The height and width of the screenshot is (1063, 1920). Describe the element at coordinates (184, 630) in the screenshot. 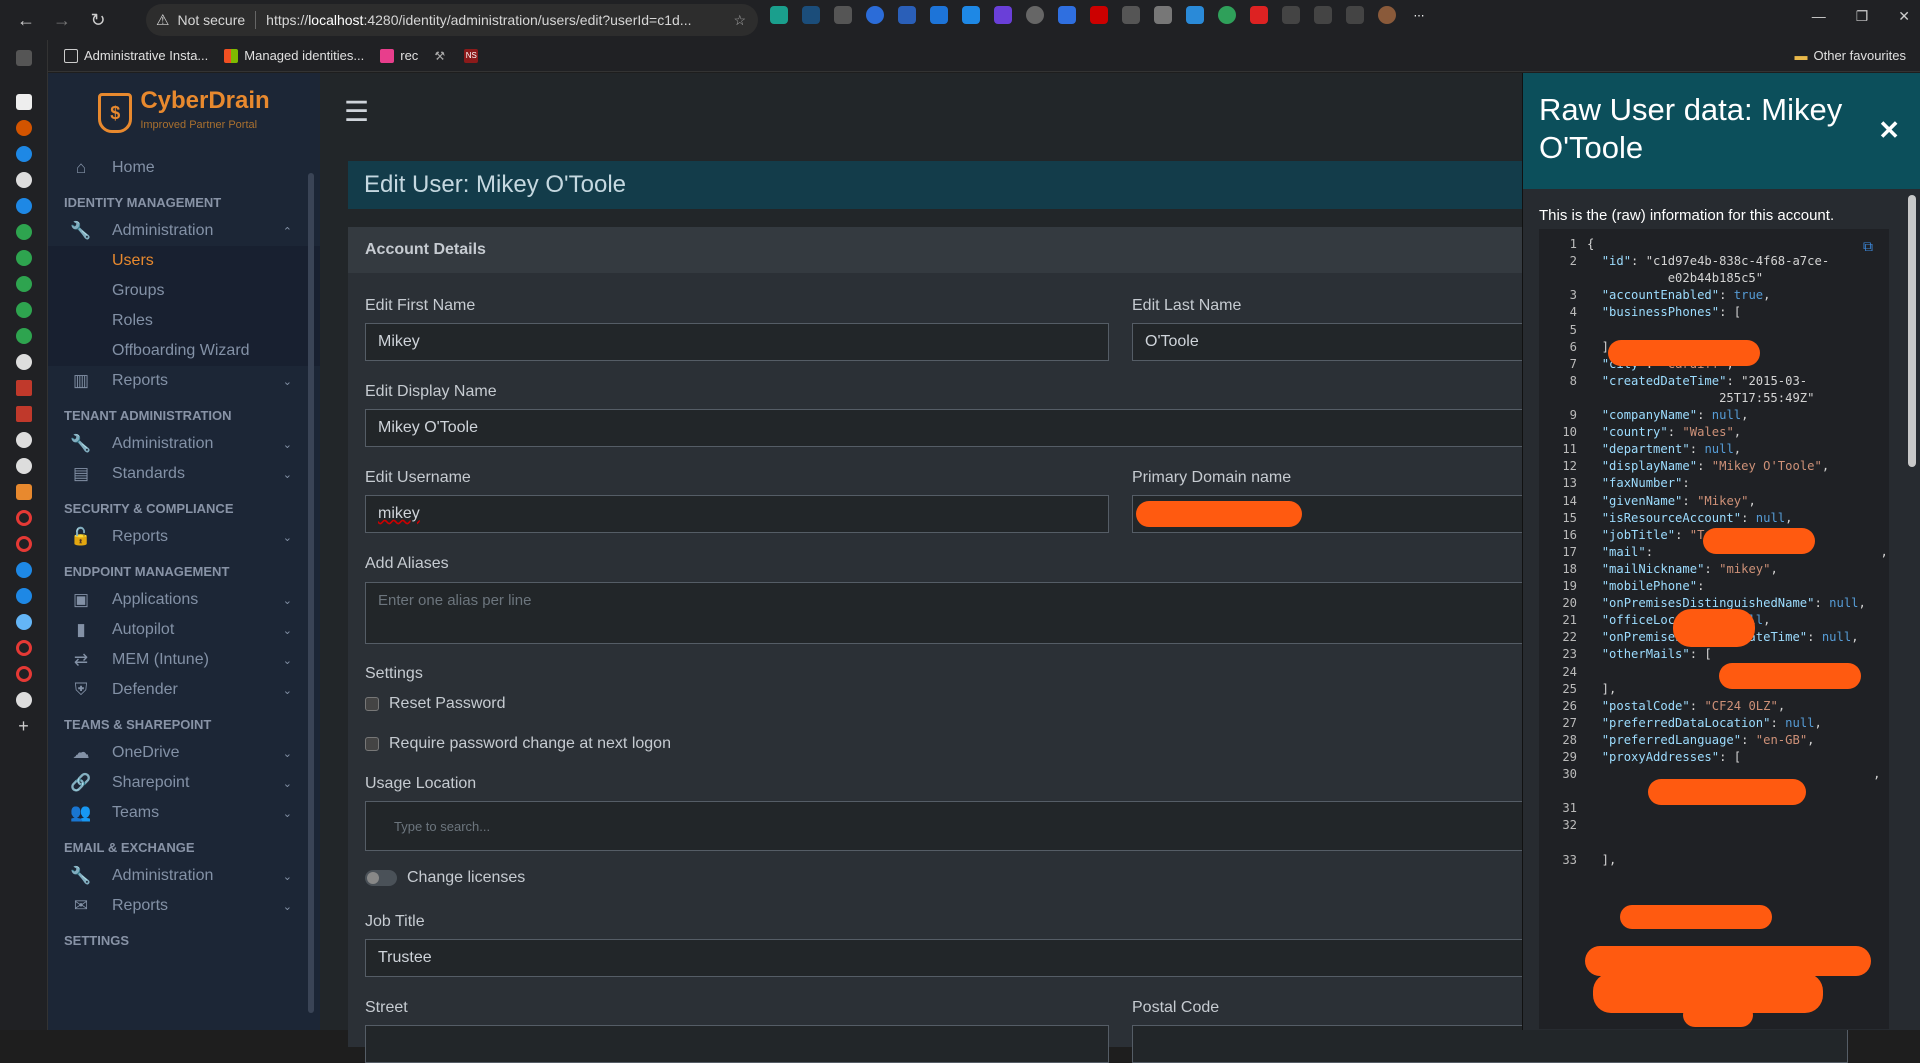

I see `nav-autopilot: ▮ Autopilot ⌄` at that location.